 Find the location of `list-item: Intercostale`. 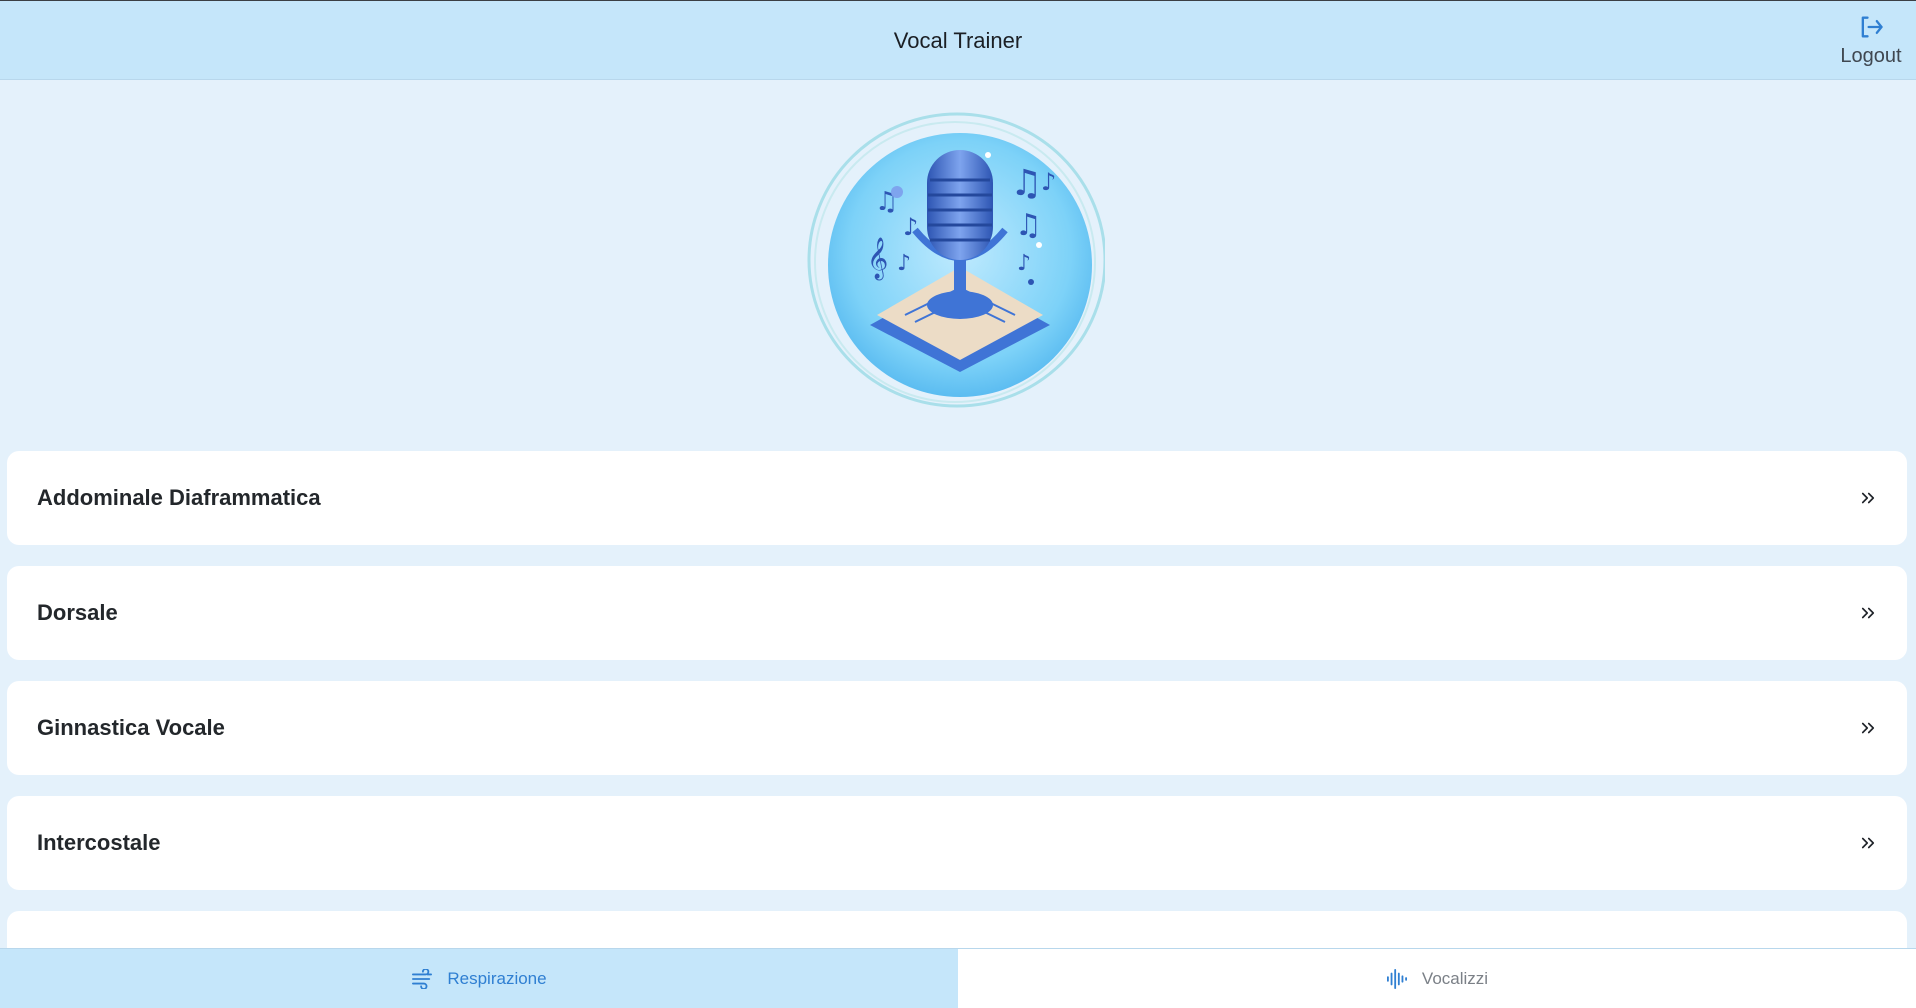

list-item: Intercostale is located at coordinates (957, 843).